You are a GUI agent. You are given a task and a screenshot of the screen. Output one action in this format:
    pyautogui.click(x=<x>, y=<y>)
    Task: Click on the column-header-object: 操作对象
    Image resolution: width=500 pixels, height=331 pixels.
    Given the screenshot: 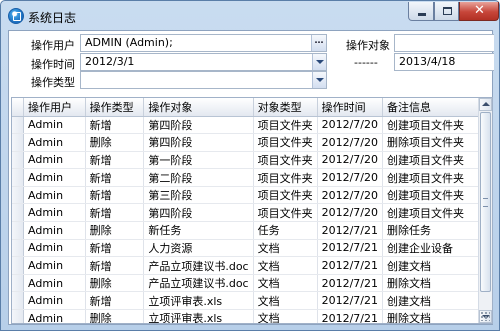 What is the action you would take?
    pyautogui.click(x=198, y=107)
    